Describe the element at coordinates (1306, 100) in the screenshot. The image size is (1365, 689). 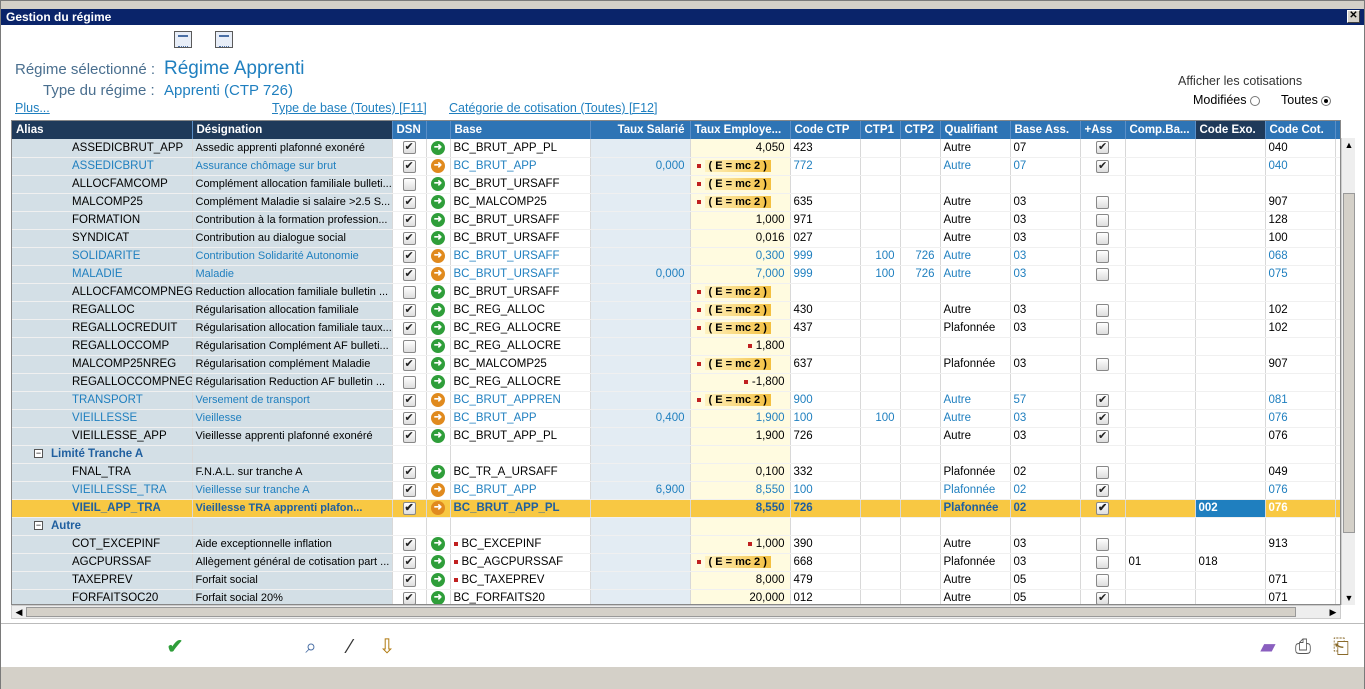
I see `radio-toutes: Toutes` at that location.